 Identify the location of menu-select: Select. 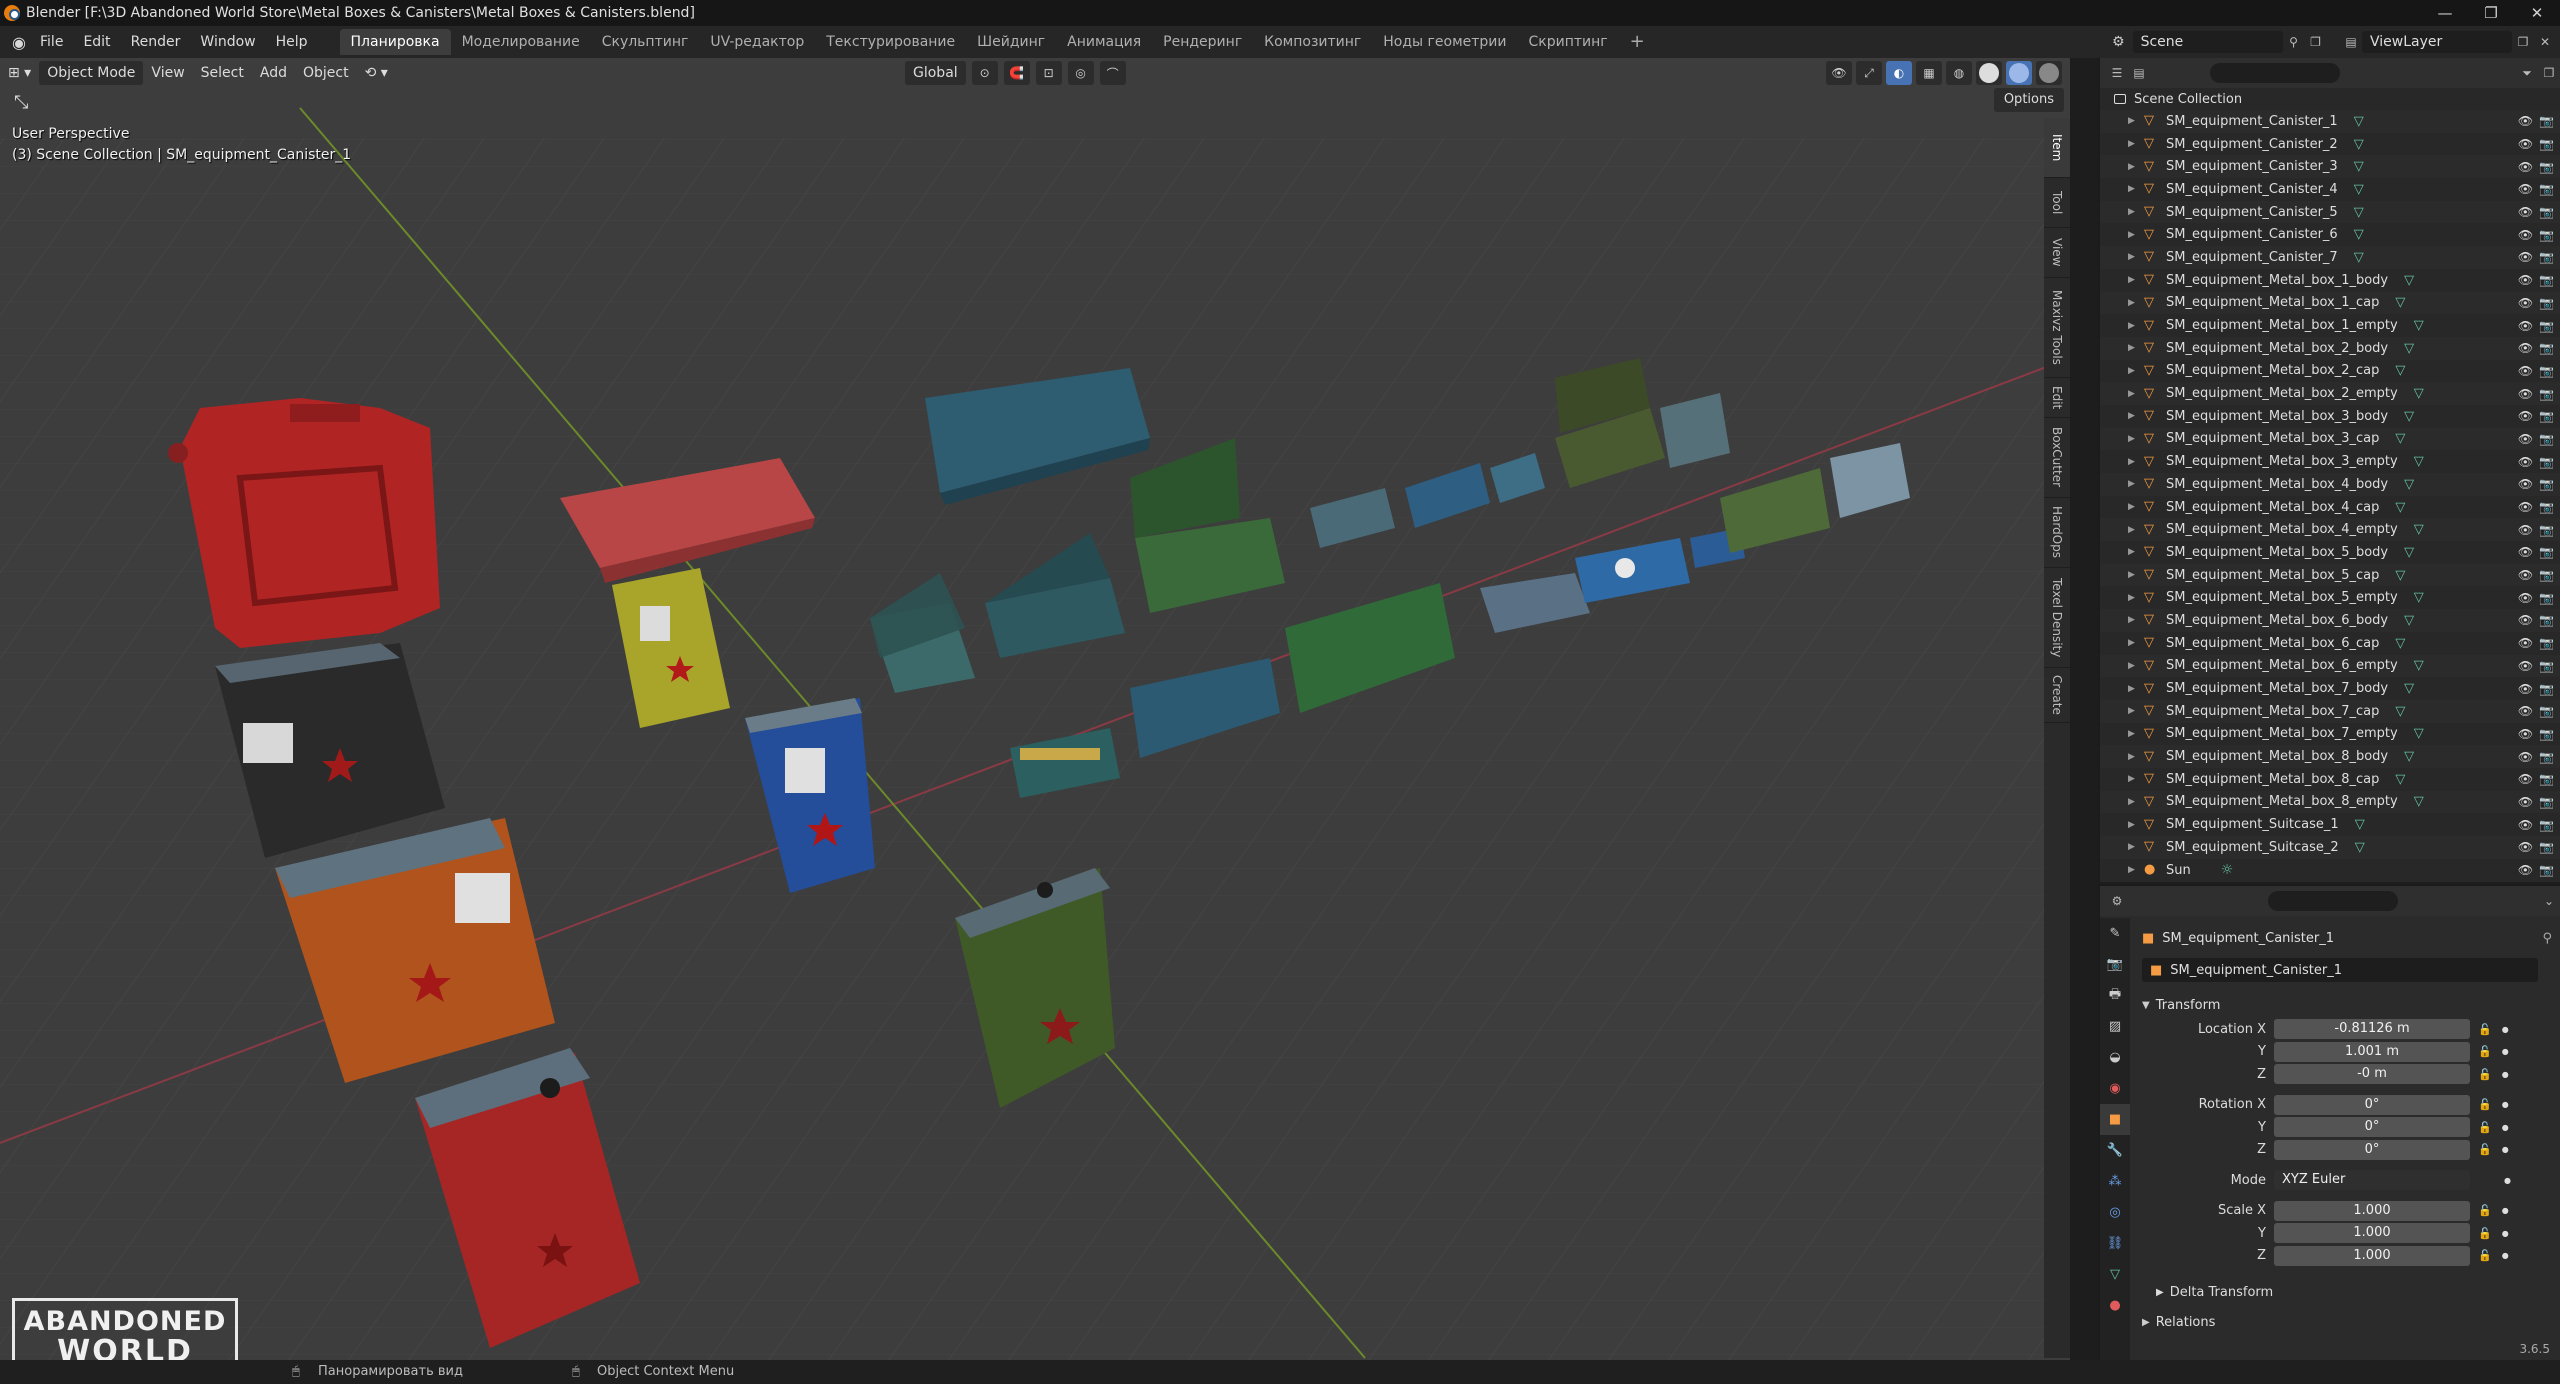
(222, 73).